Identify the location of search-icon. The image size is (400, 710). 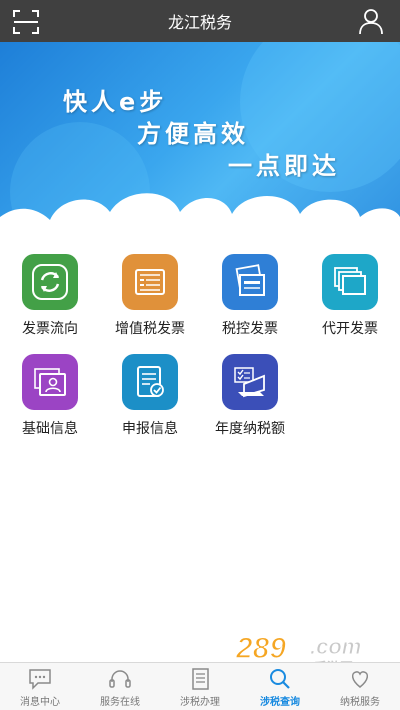
(280, 679).